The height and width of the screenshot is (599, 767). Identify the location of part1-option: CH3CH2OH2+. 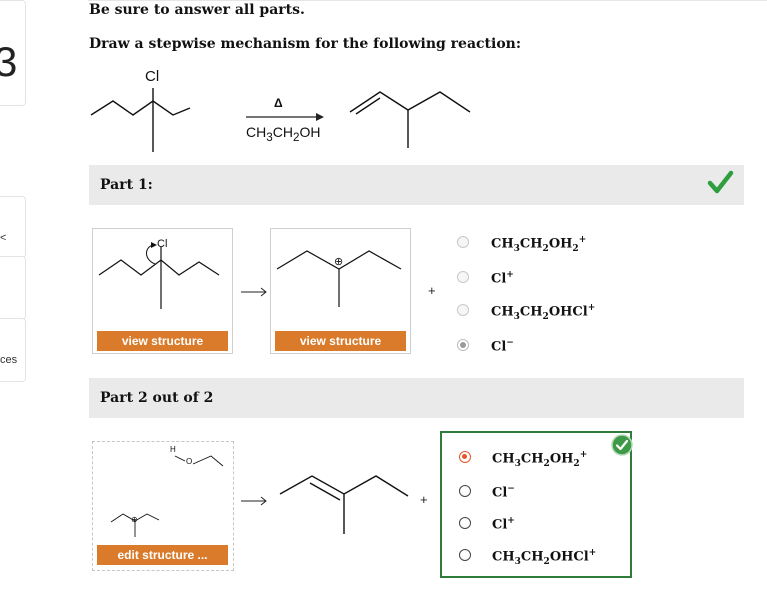
(547, 243).